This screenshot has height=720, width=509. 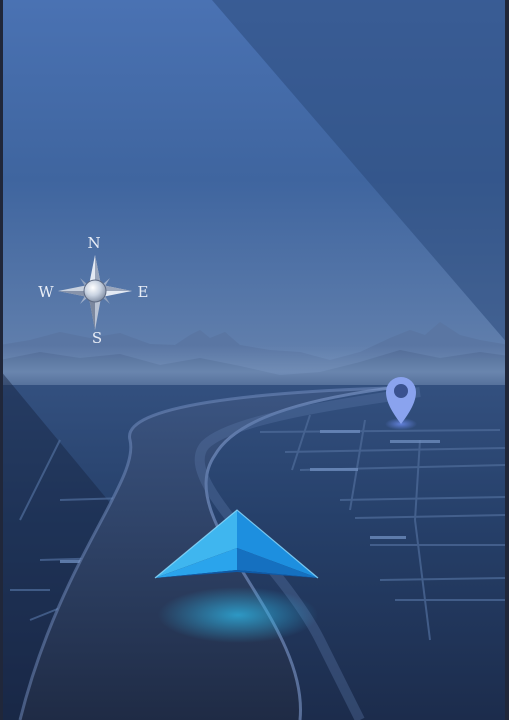 What do you see at coordinates (143, 292) in the screenshot?
I see `compass-east-label: E` at bounding box center [143, 292].